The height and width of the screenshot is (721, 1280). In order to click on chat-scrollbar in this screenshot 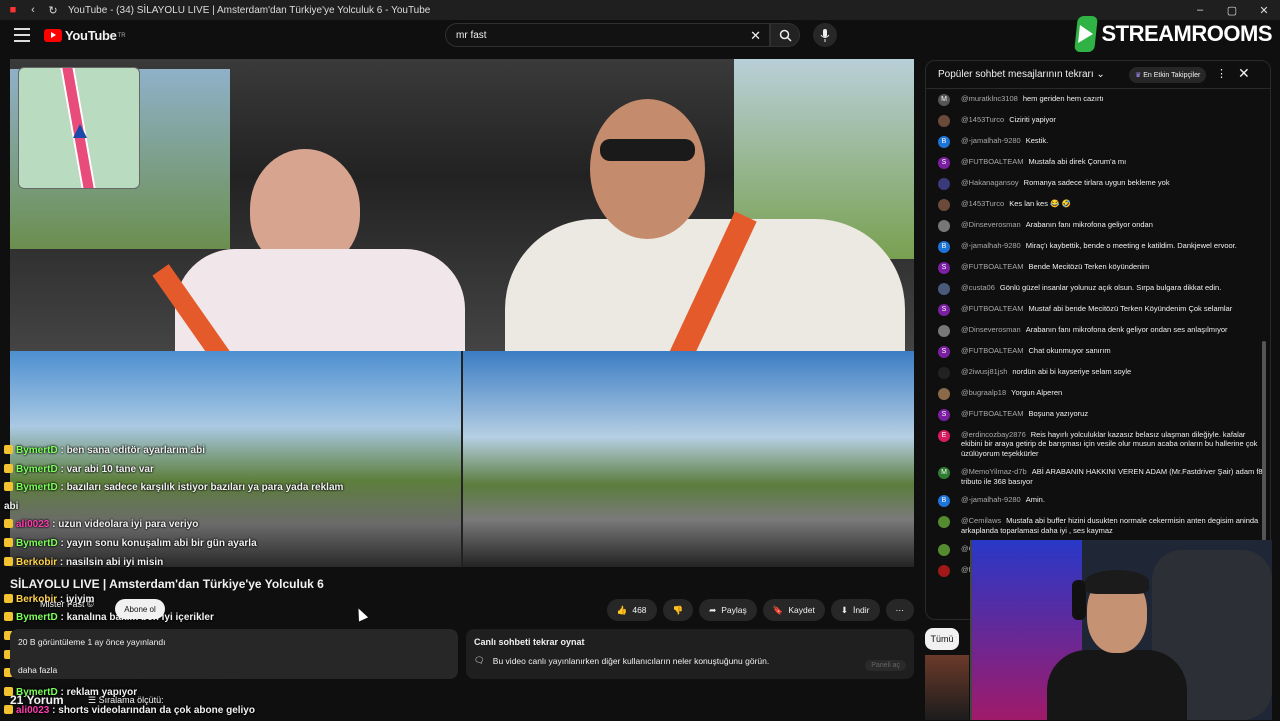, I will do `click(1264, 341)`.